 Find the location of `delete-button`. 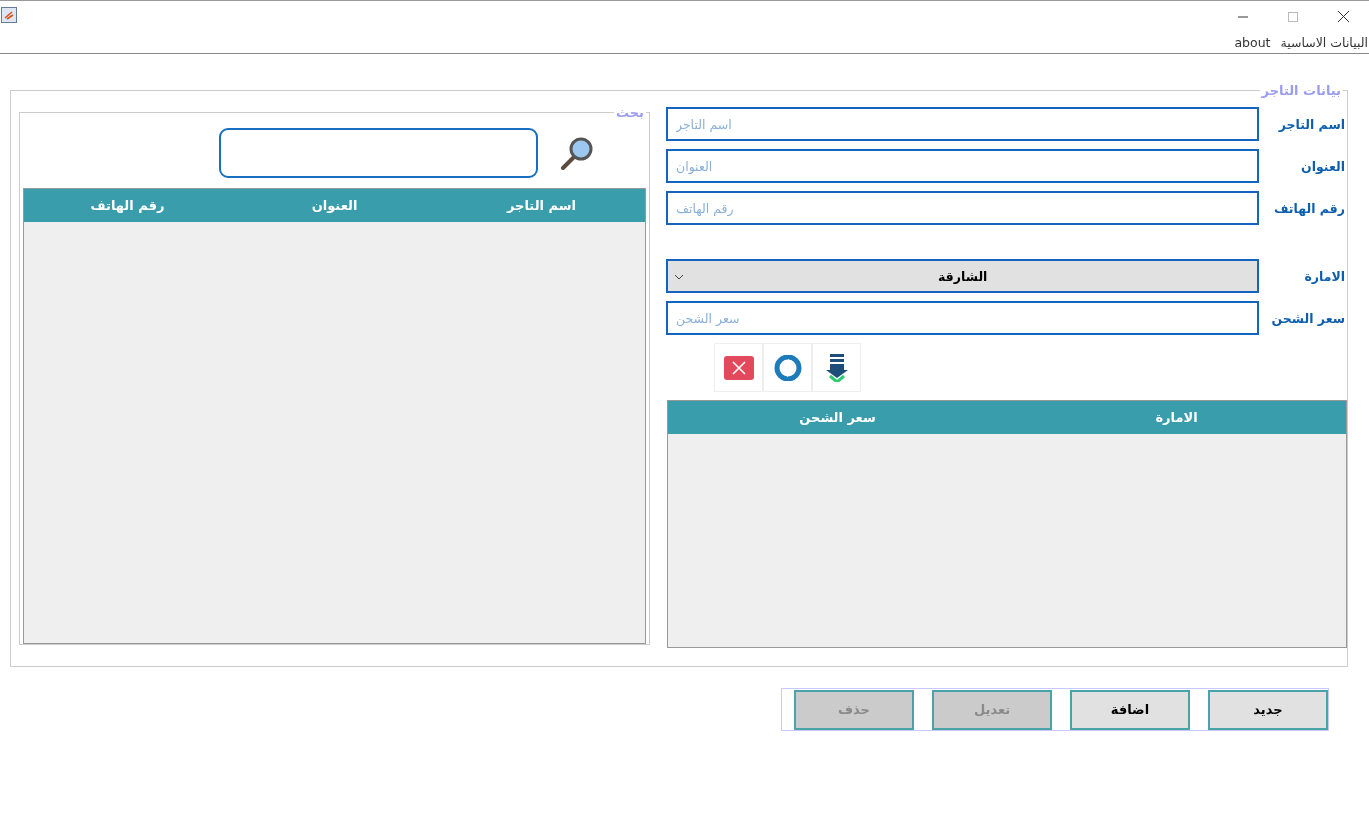

delete-button is located at coordinates (738, 367).